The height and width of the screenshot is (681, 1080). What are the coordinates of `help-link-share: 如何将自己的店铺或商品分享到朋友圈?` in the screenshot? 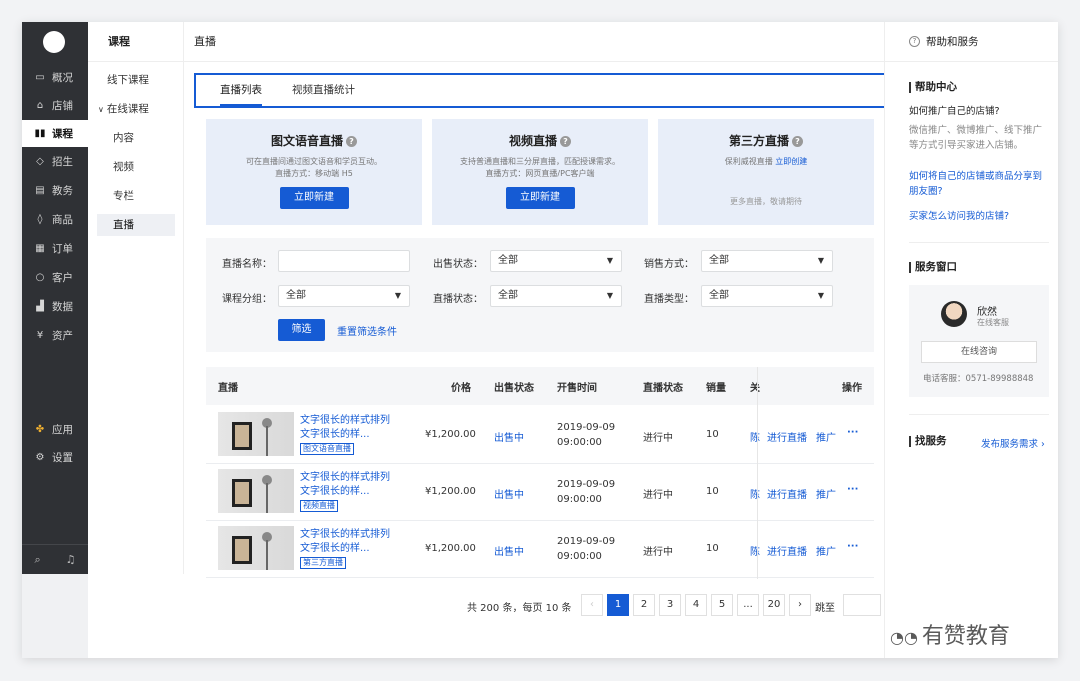 It's located at (979, 184).